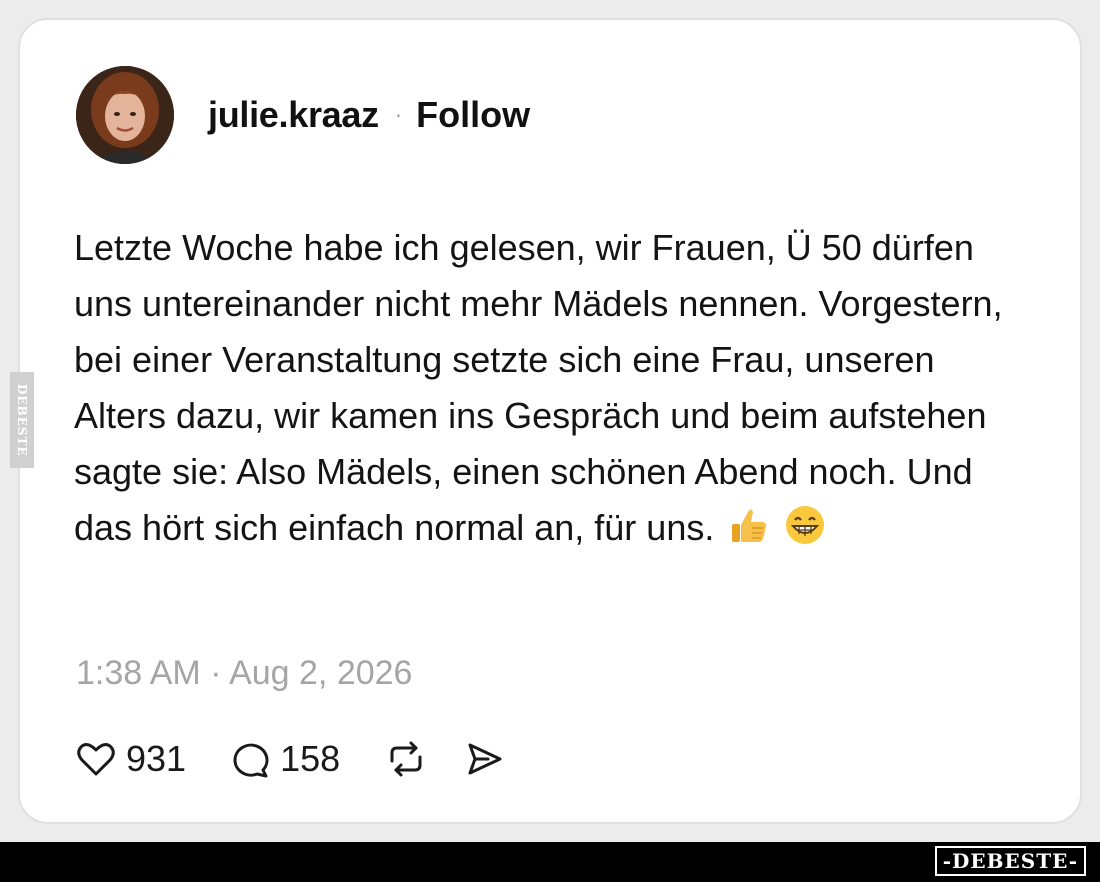 Image resolution: width=1100 pixels, height=882 pixels. I want to click on grinning-face-emoji, so click(805, 525).